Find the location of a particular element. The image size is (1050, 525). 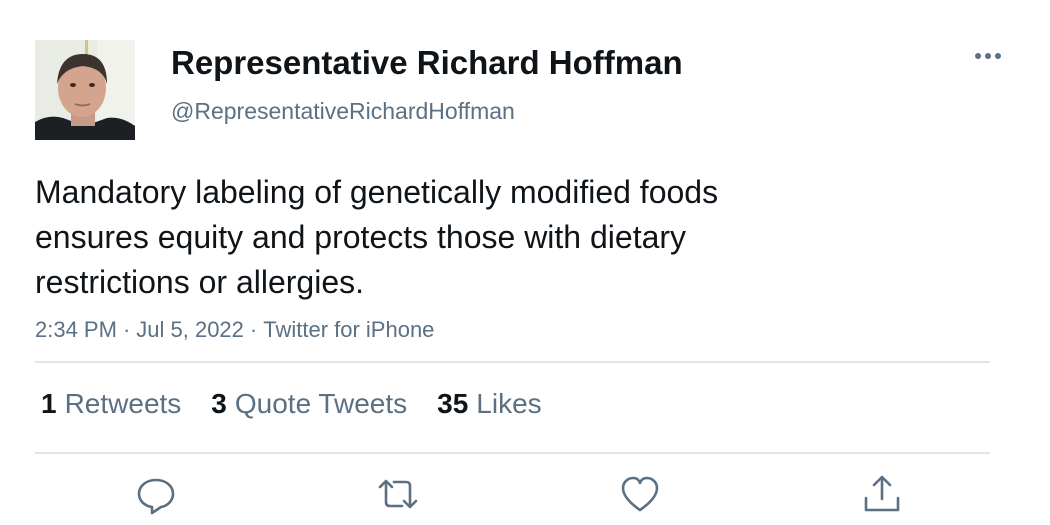

tweet-date: Jul 5, 2022 is located at coordinates (190, 329).